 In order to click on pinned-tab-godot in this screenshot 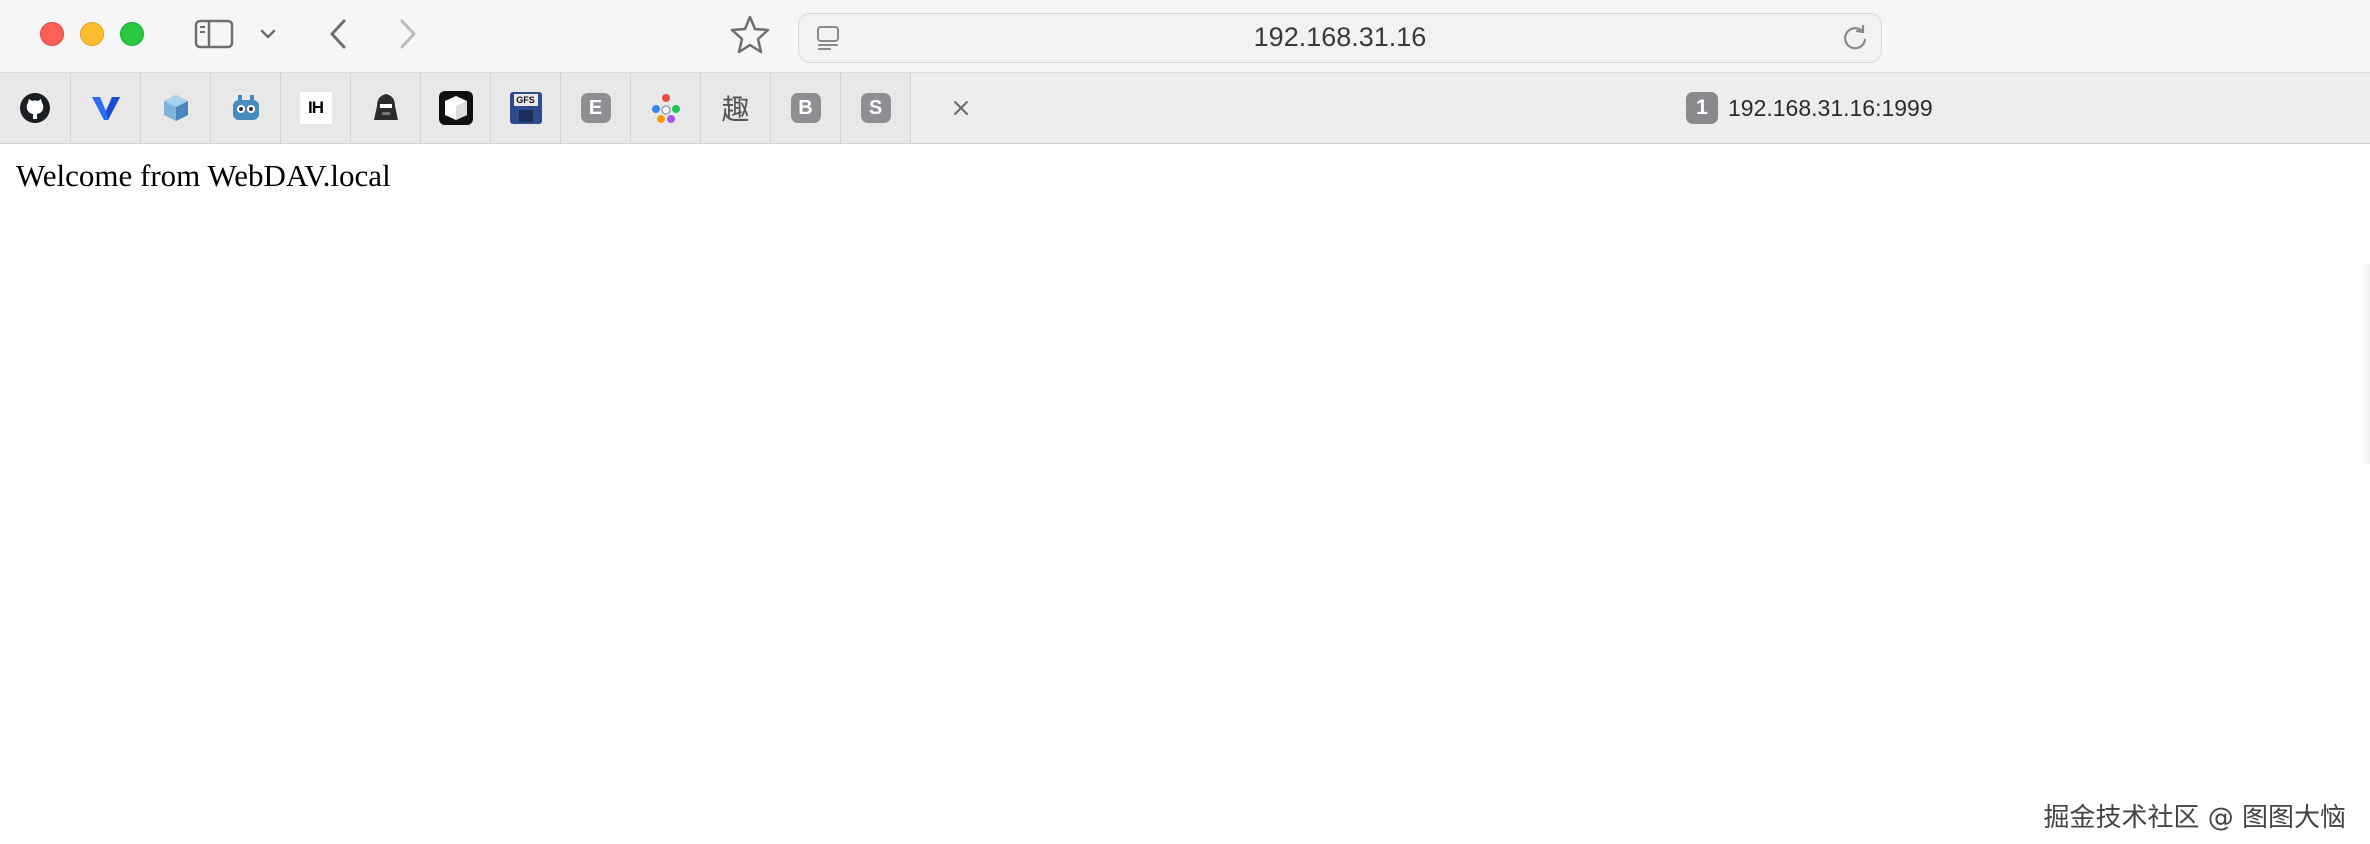, I will do `click(246, 108)`.